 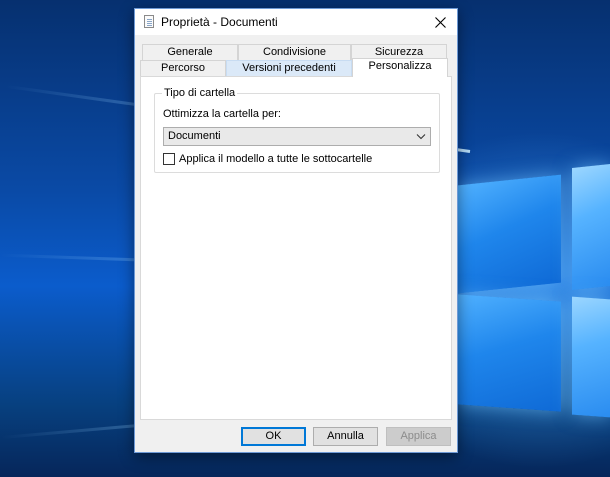 What do you see at coordinates (418, 436) in the screenshot?
I see `apply-button: Applica` at bounding box center [418, 436].